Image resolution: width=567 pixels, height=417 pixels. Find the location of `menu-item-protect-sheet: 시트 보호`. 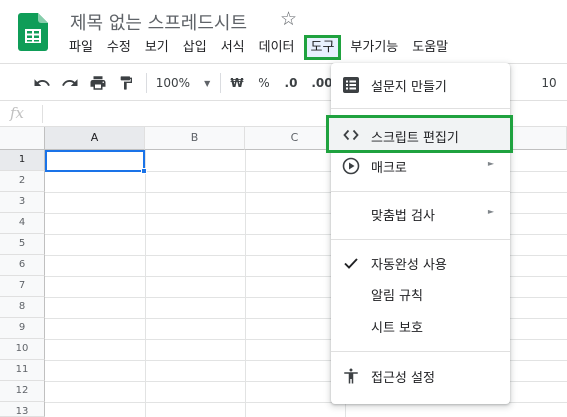

menu-item-protect-sheet: 시트 보호 is located at coordinates (420, 326).